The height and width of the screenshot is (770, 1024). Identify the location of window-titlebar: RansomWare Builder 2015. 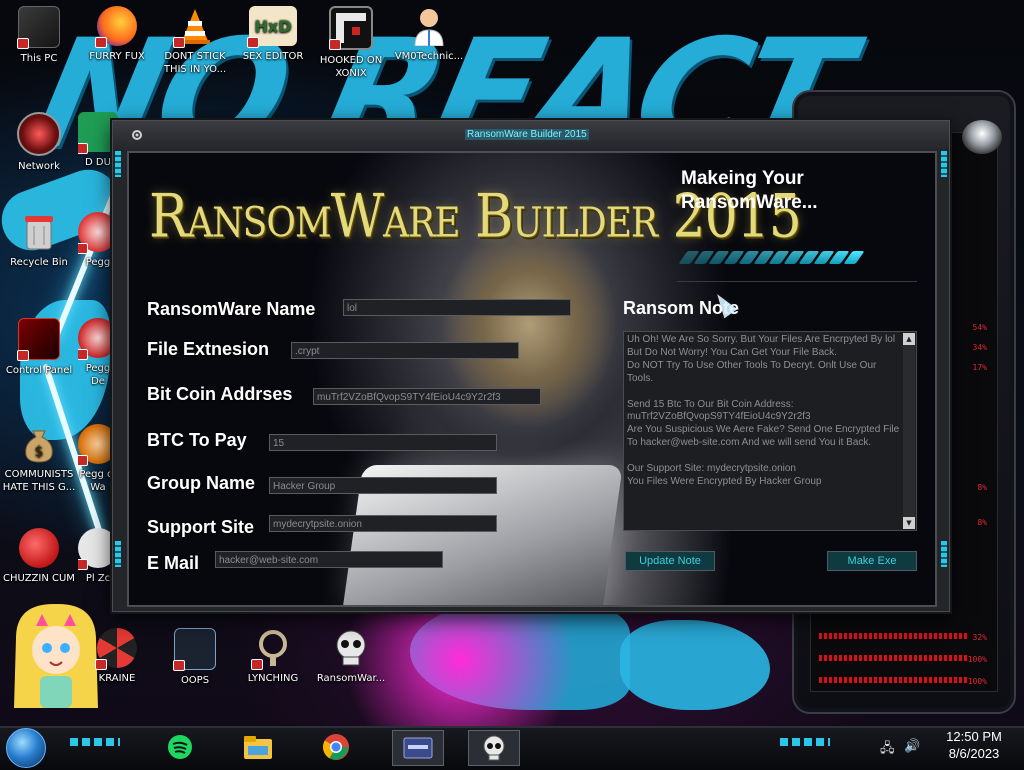
(531, 135).